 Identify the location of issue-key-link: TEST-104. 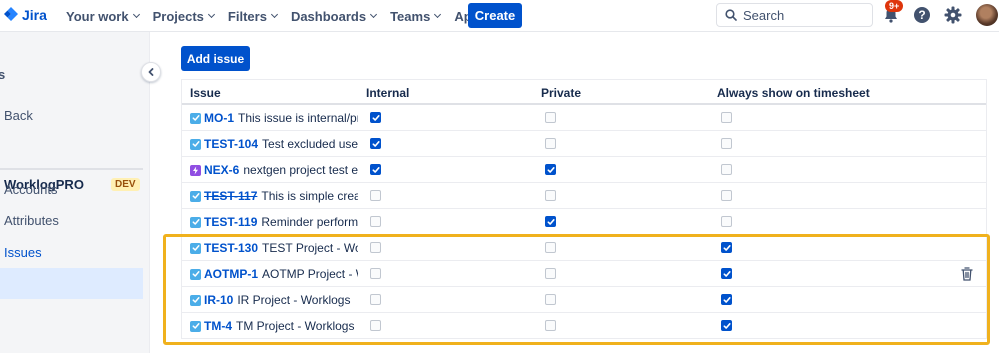
(231, 144).